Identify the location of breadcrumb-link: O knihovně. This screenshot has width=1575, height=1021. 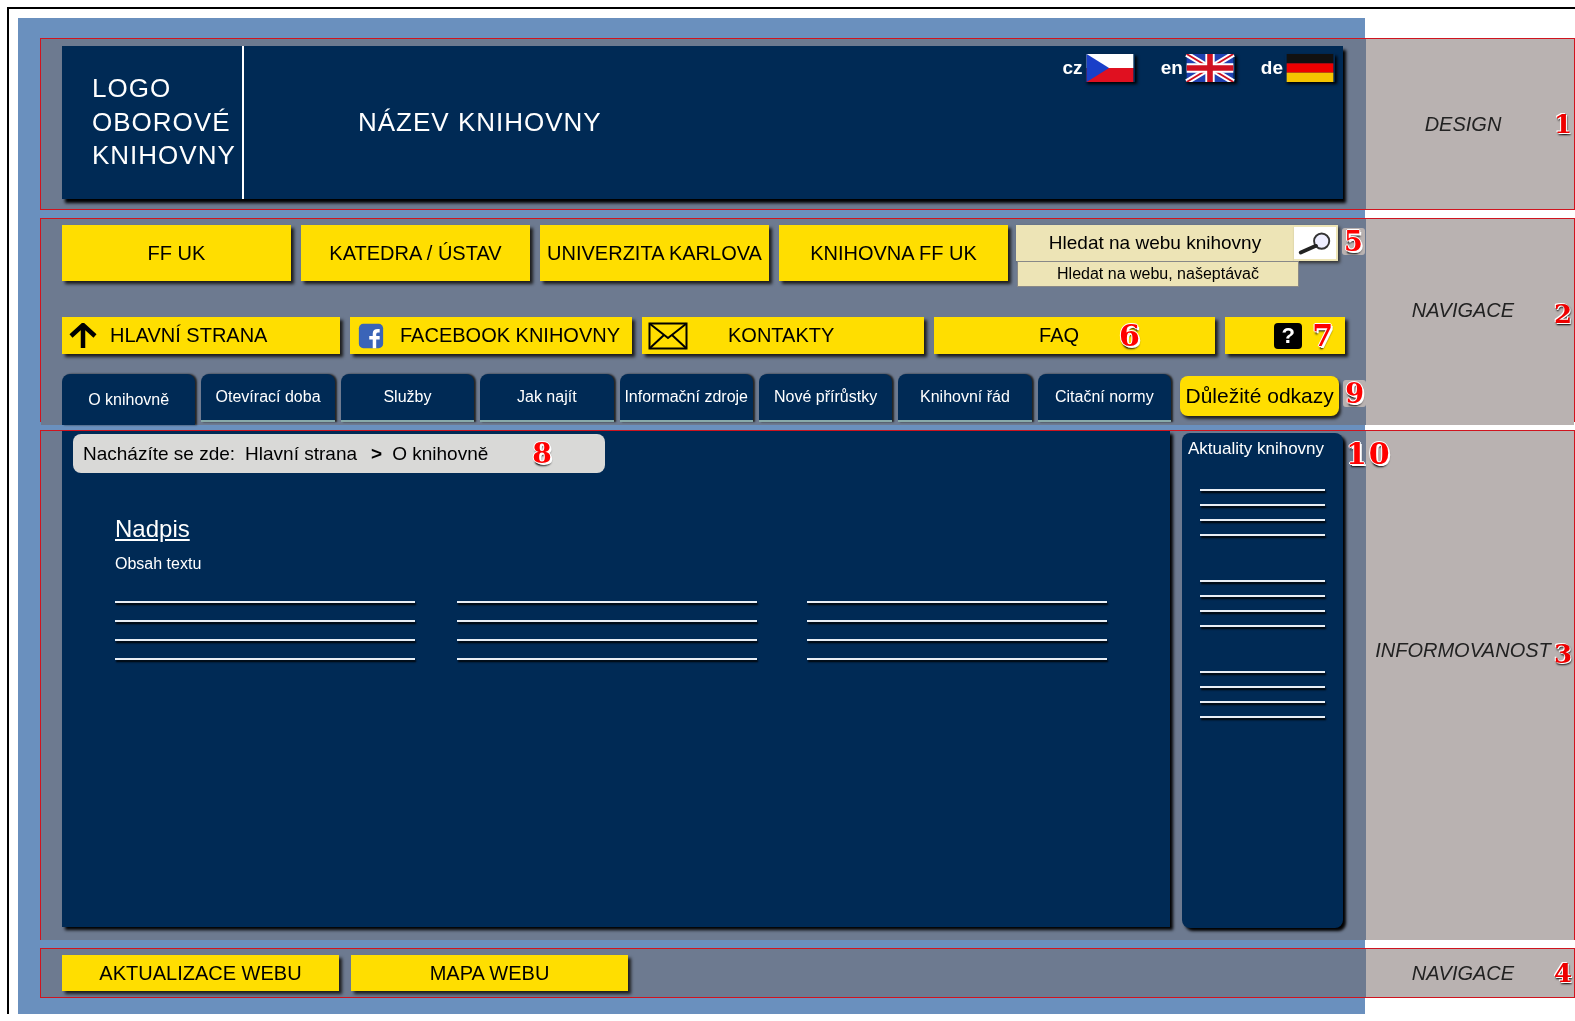
(440, 453).